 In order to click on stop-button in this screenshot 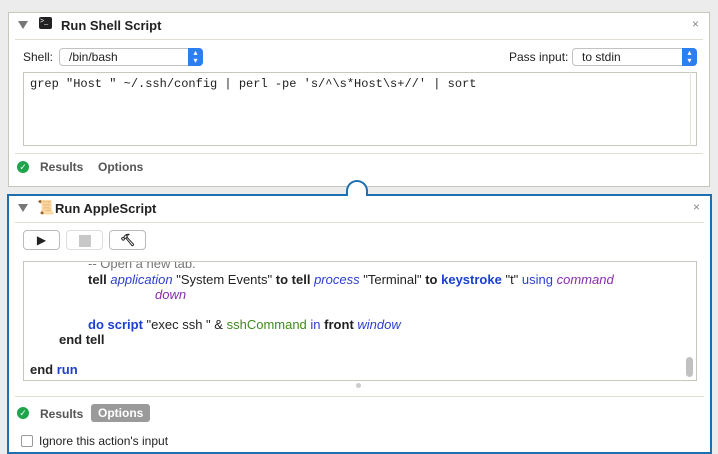, I will do `click(84, 240)`.